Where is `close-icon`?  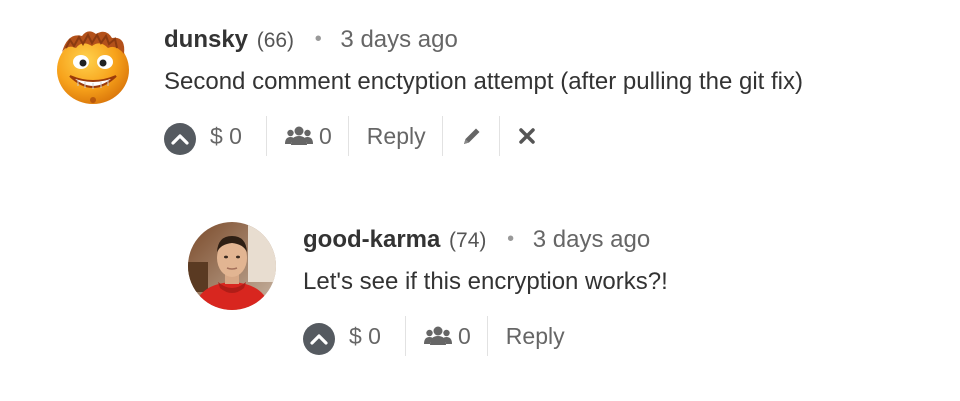 close-icon is located at coordinates (526, 136).